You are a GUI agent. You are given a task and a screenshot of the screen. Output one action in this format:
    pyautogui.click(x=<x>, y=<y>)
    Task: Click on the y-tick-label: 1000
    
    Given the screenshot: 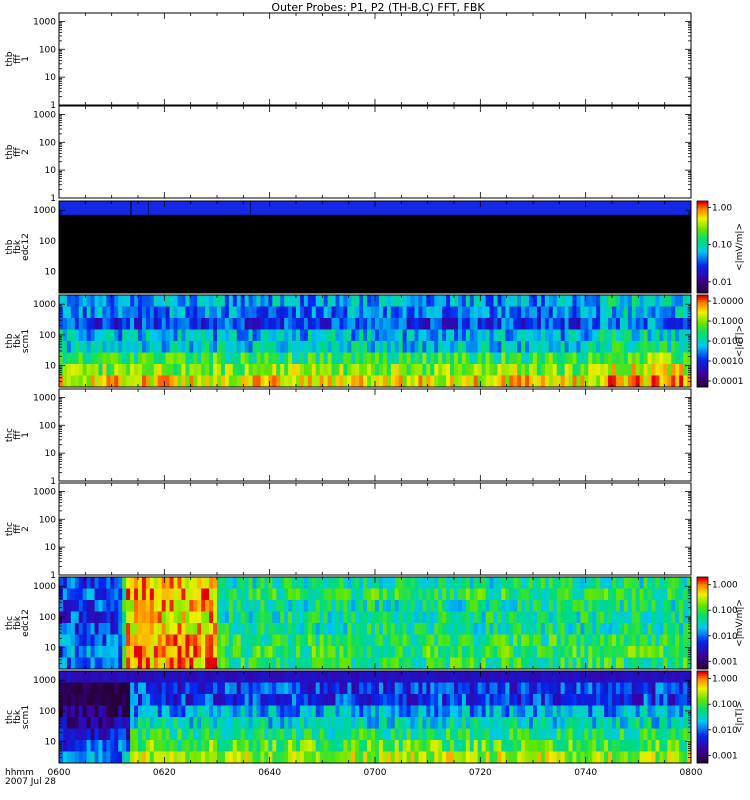 What is the action you would take?
    pyautogui.click(x=44, y=587)
    